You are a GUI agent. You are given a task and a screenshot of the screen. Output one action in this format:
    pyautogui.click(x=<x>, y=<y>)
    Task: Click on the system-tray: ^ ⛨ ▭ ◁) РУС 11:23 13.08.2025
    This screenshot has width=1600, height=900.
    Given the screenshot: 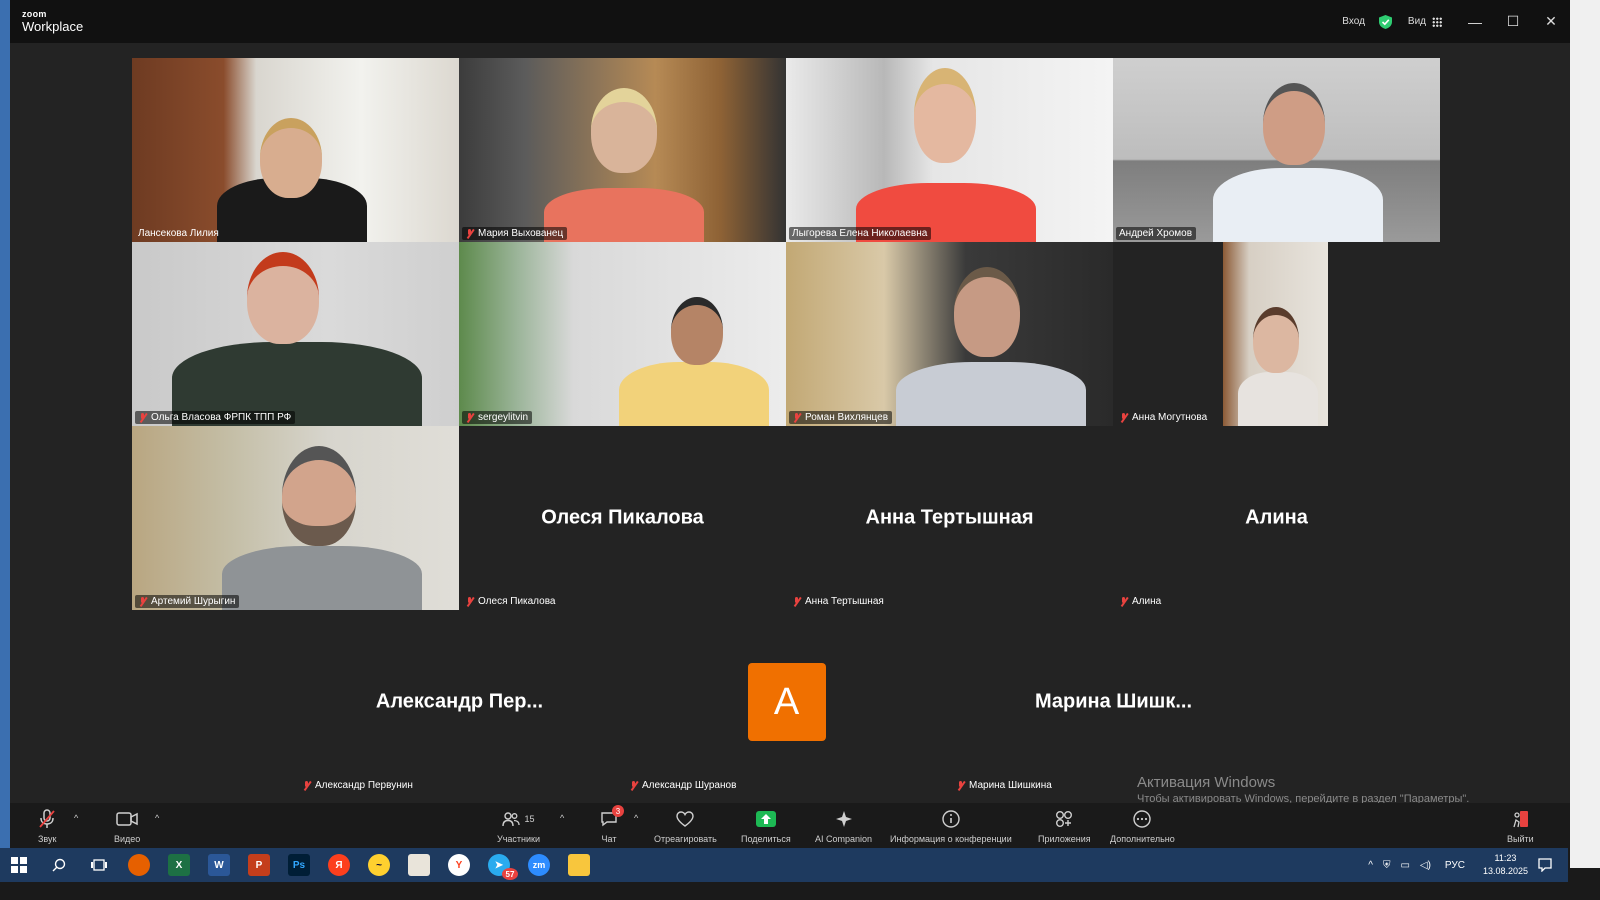 What is the action you would take?
    pyautogui.click(x=1448, y=865)
    